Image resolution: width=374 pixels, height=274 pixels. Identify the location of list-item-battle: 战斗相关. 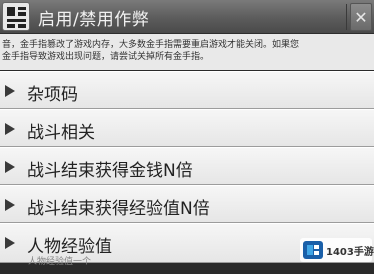
(187, 128).